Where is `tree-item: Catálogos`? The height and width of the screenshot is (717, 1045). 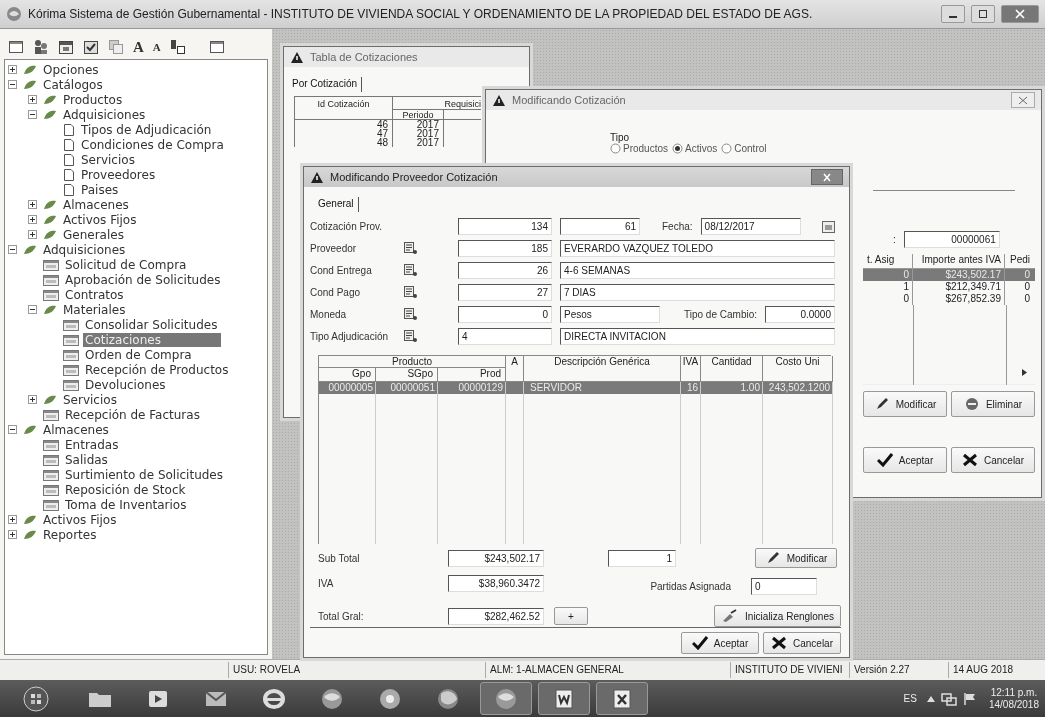
tree-item: Catálogos is located at coordinates (73, 84).